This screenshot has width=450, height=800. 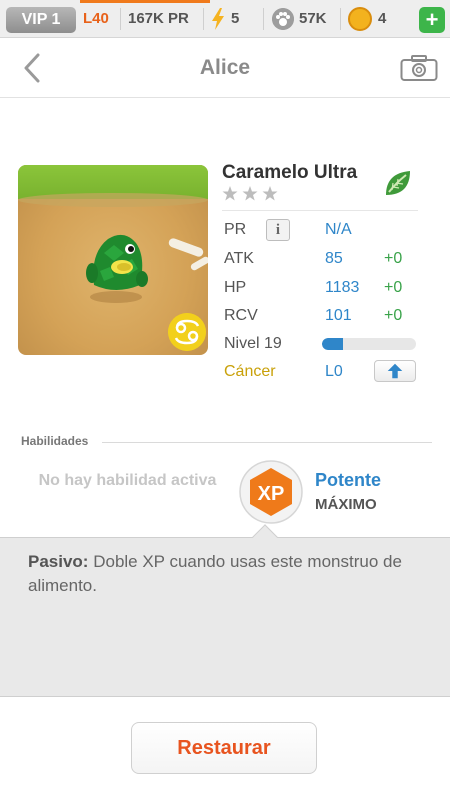 I want to click on stat-label-rcv: RCV, so click(x=241, y=315).